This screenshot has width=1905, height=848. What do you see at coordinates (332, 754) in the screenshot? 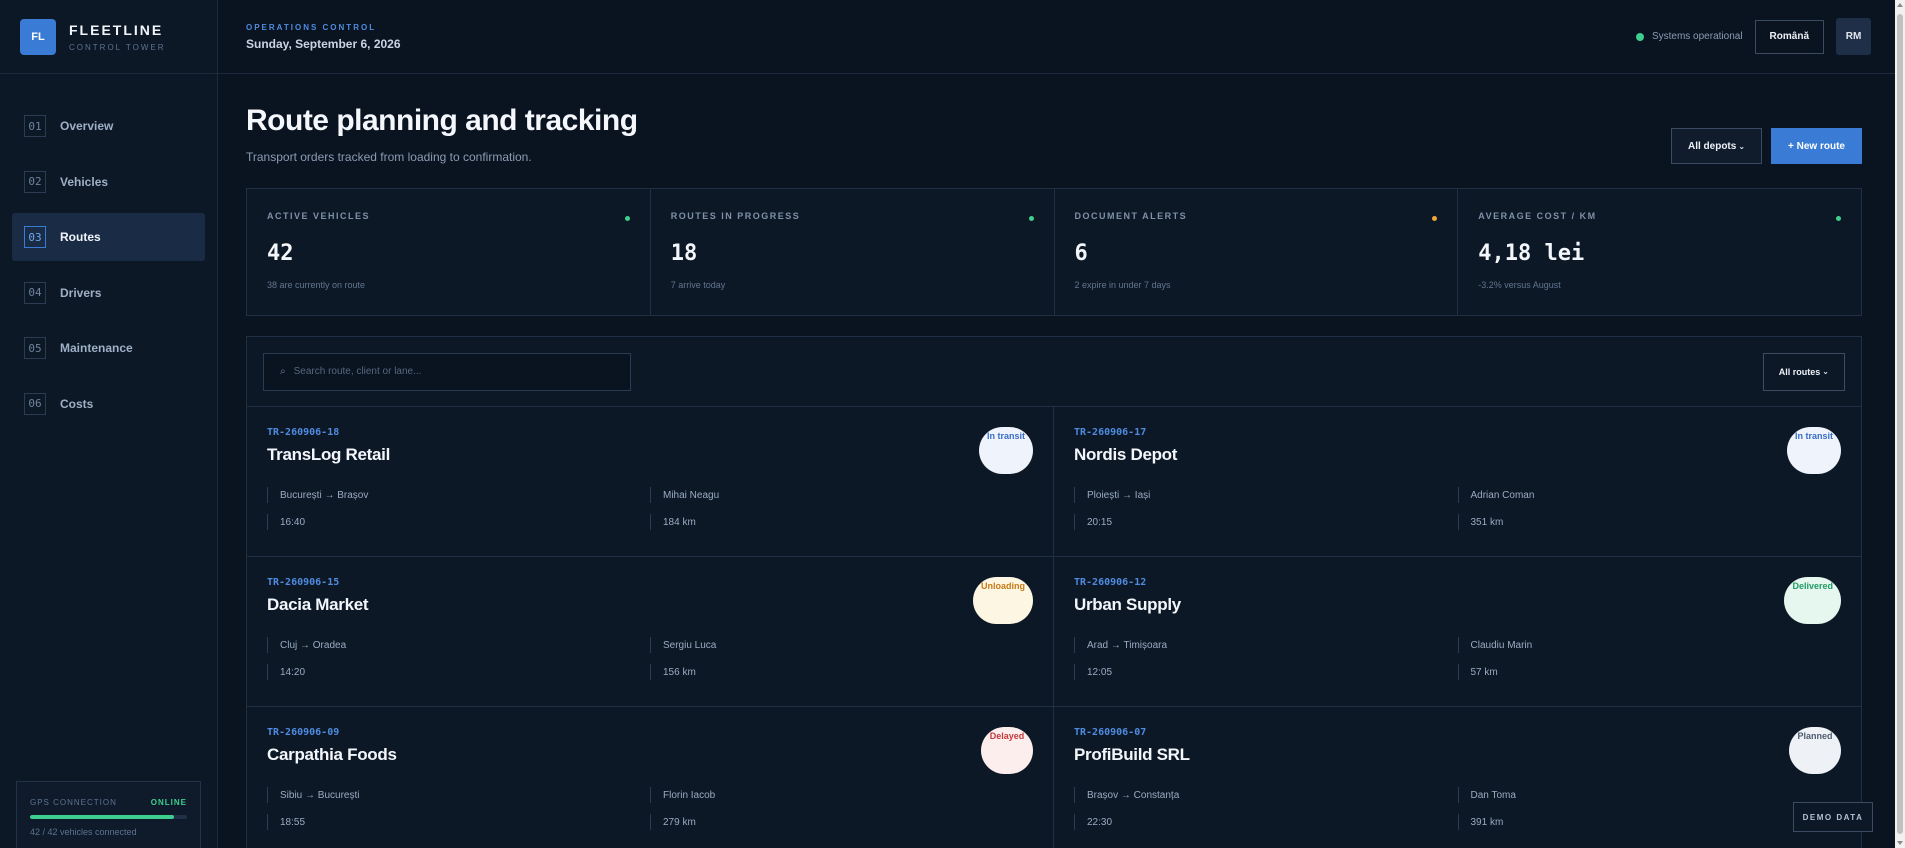
I see `route-client: Carpathia Foods` at bounding box center [332, 754].